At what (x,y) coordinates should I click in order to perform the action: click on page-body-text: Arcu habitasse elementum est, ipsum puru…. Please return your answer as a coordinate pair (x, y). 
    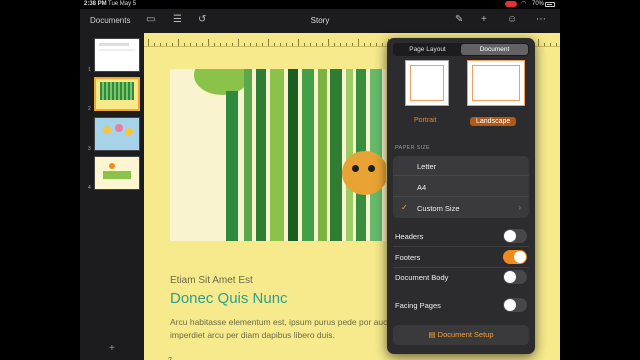
    Looking at the image, I should click on (286, 329).